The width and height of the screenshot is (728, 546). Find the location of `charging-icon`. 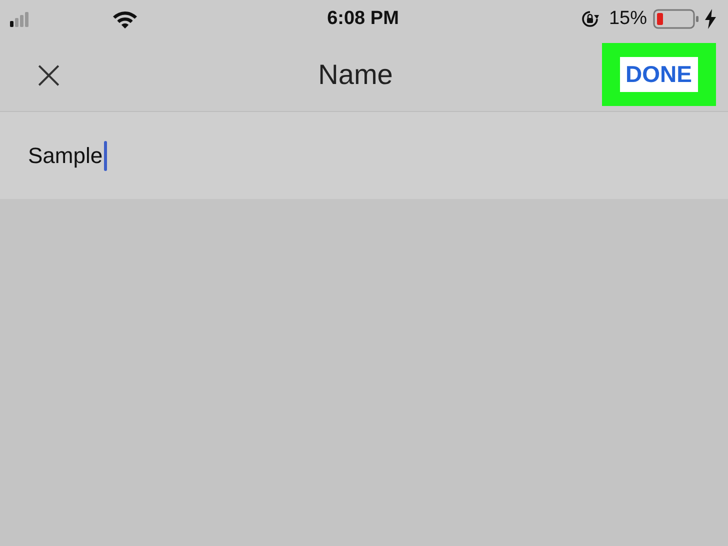

charging-icon is located at coordinates (710, 19).